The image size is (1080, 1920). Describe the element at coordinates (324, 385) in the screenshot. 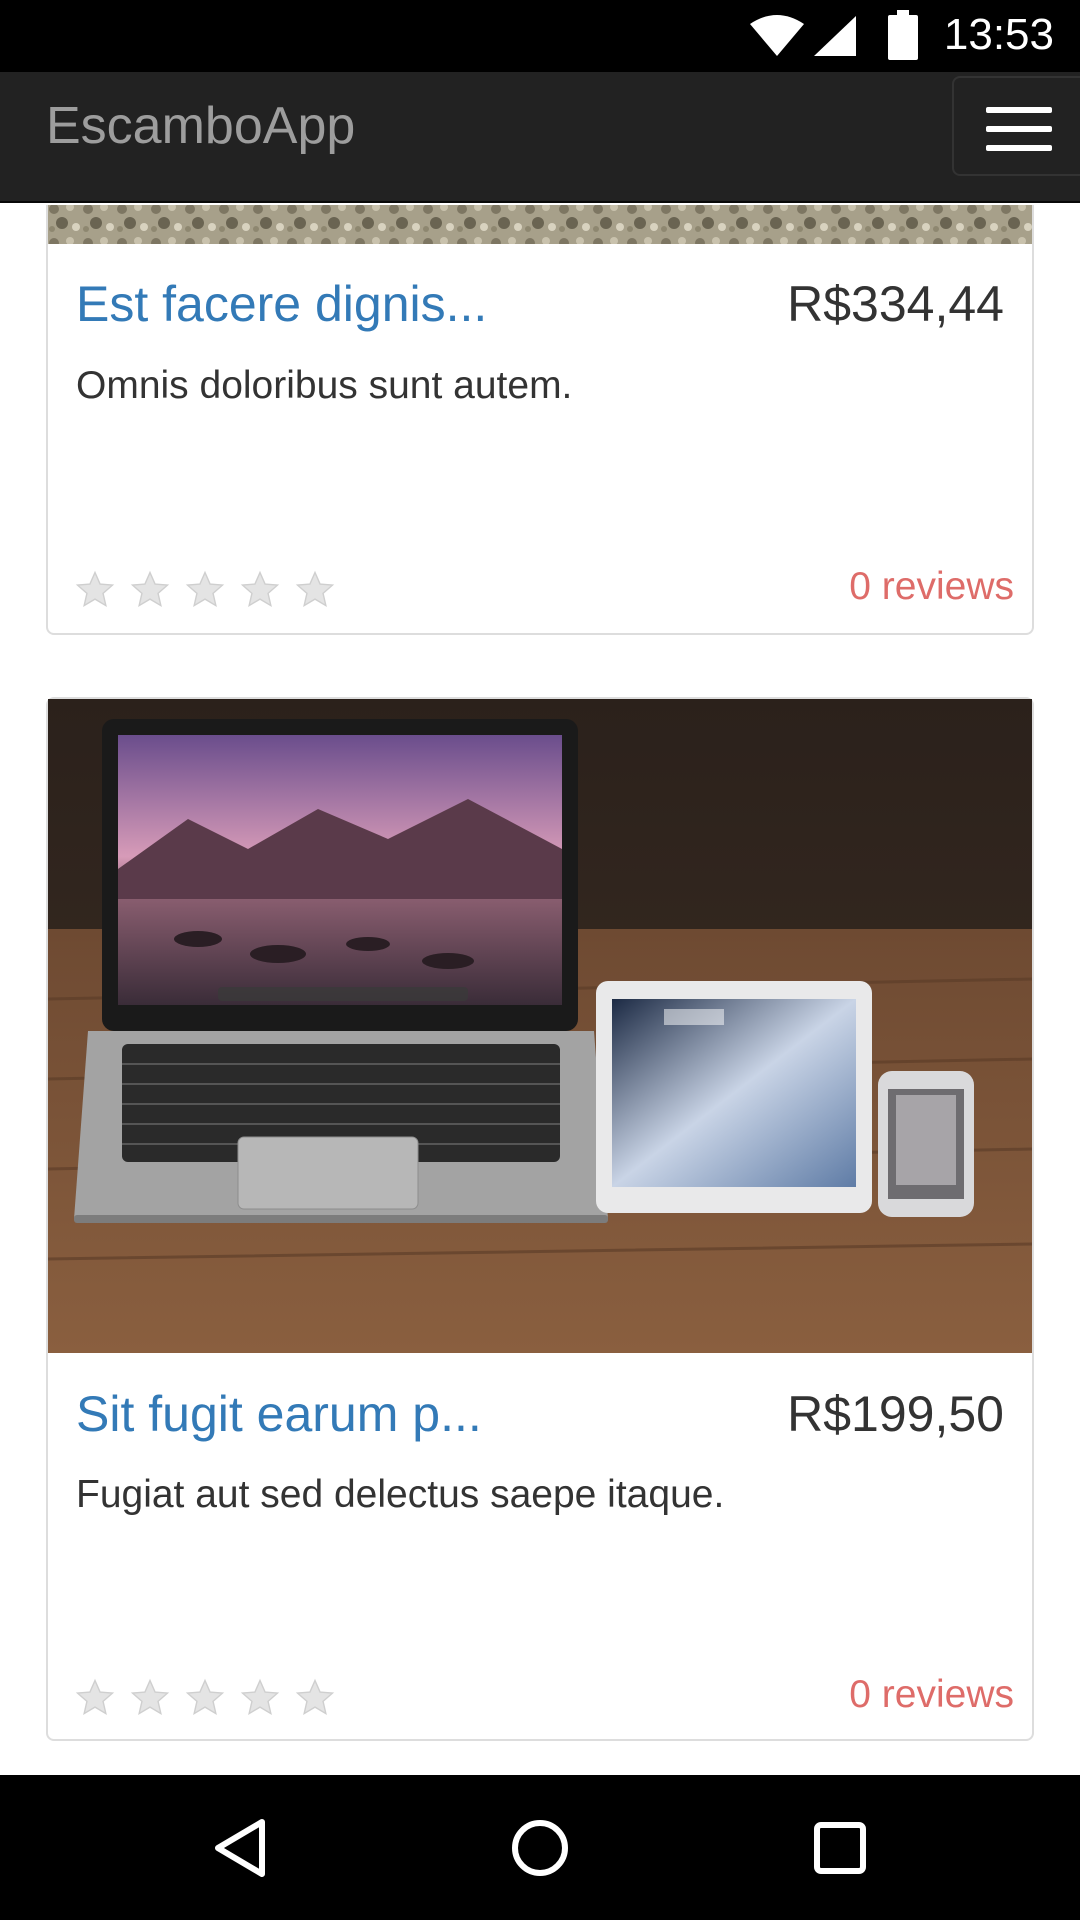

I see `product-description: Omnis doloribus sunt autem.` at that location.